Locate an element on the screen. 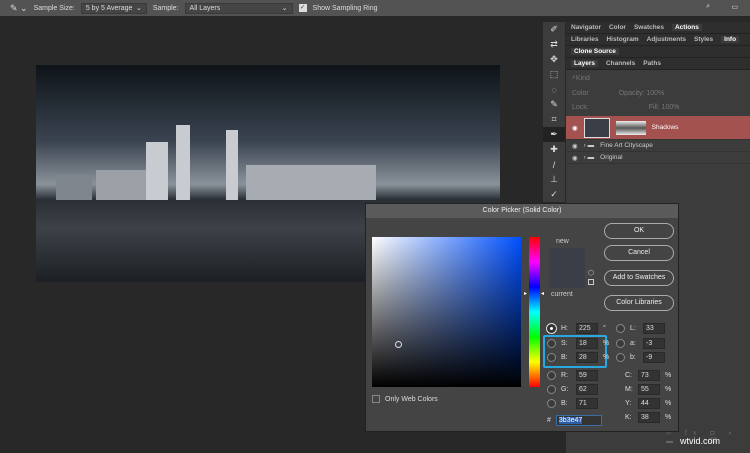 The image size is (750, 453). new-color-swatch is located at coordinates (567, 268).